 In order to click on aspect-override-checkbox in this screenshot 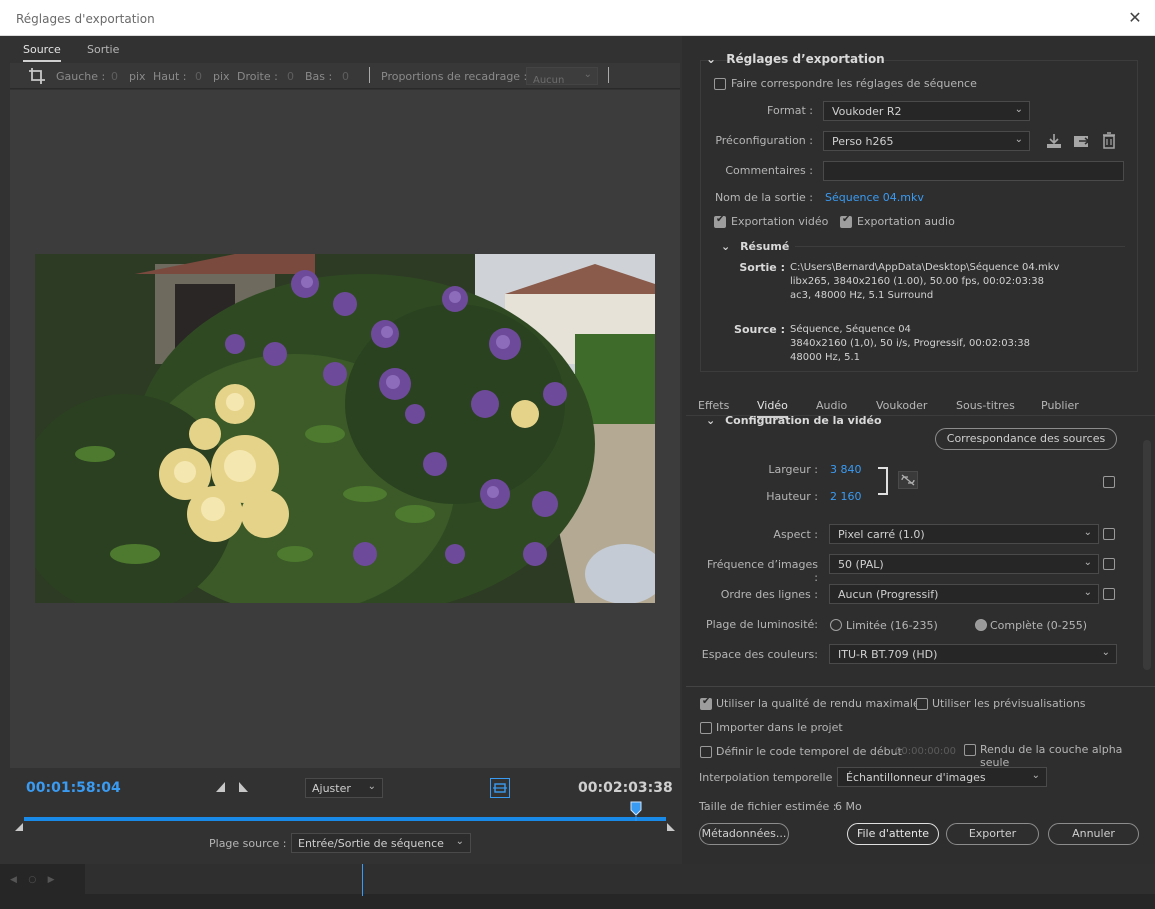, I will do `click(1109, 534)`.